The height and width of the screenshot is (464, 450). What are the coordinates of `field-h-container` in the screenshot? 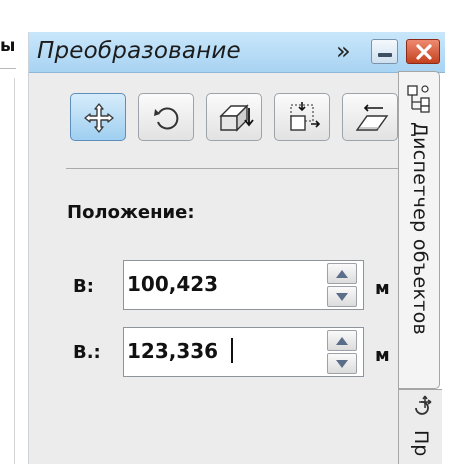 It's located at (243, 285).